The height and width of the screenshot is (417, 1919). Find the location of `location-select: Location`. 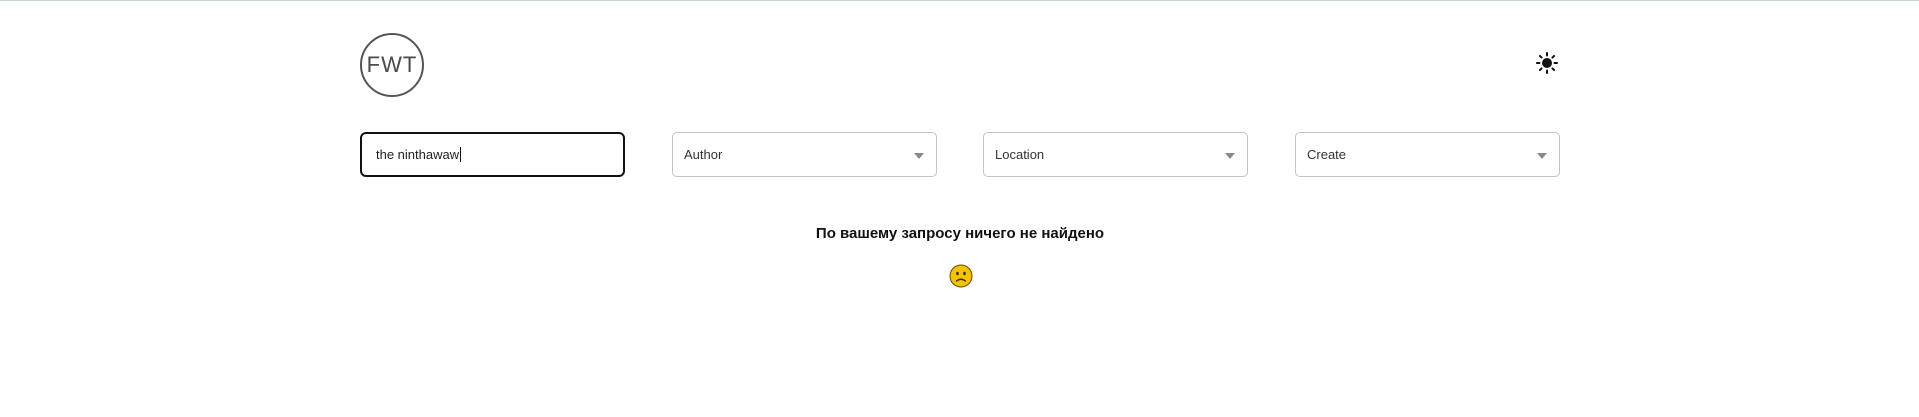

location-select: Location is located at coordinates (1115, 154).